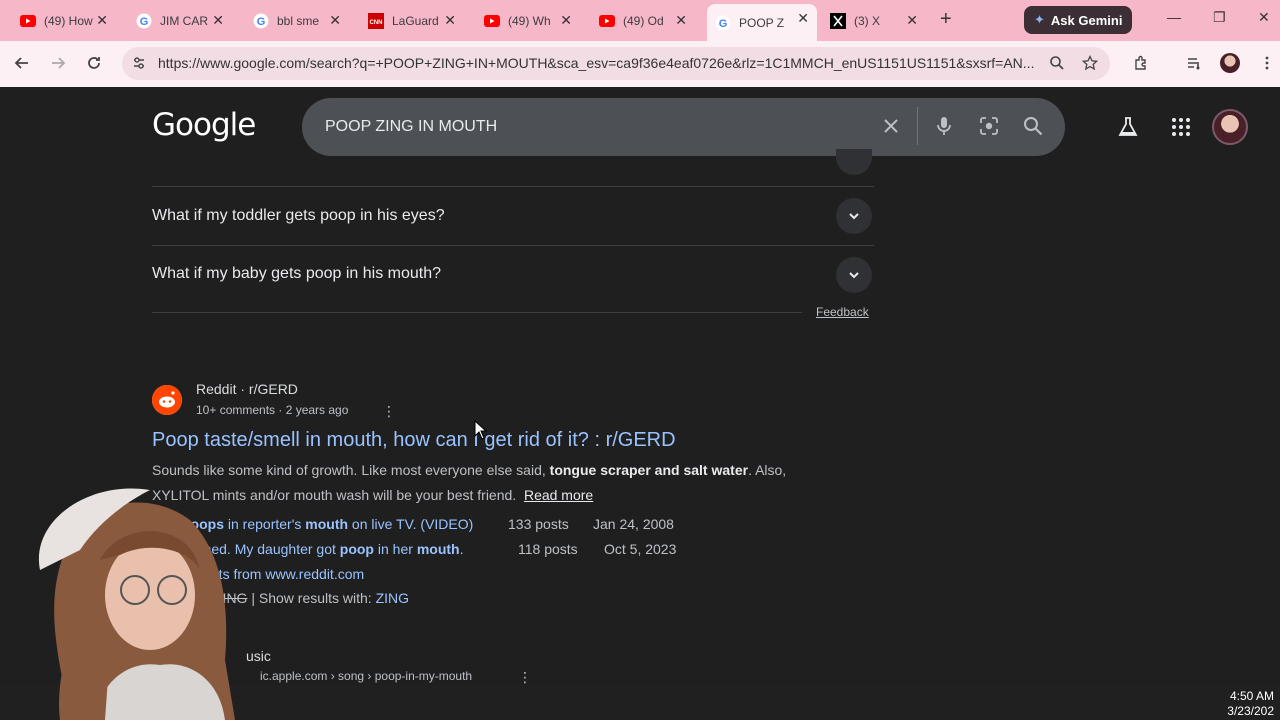  Describe the element at coordinates (1141, 63) in the screenshot. I see `extensions-icon` at that location.